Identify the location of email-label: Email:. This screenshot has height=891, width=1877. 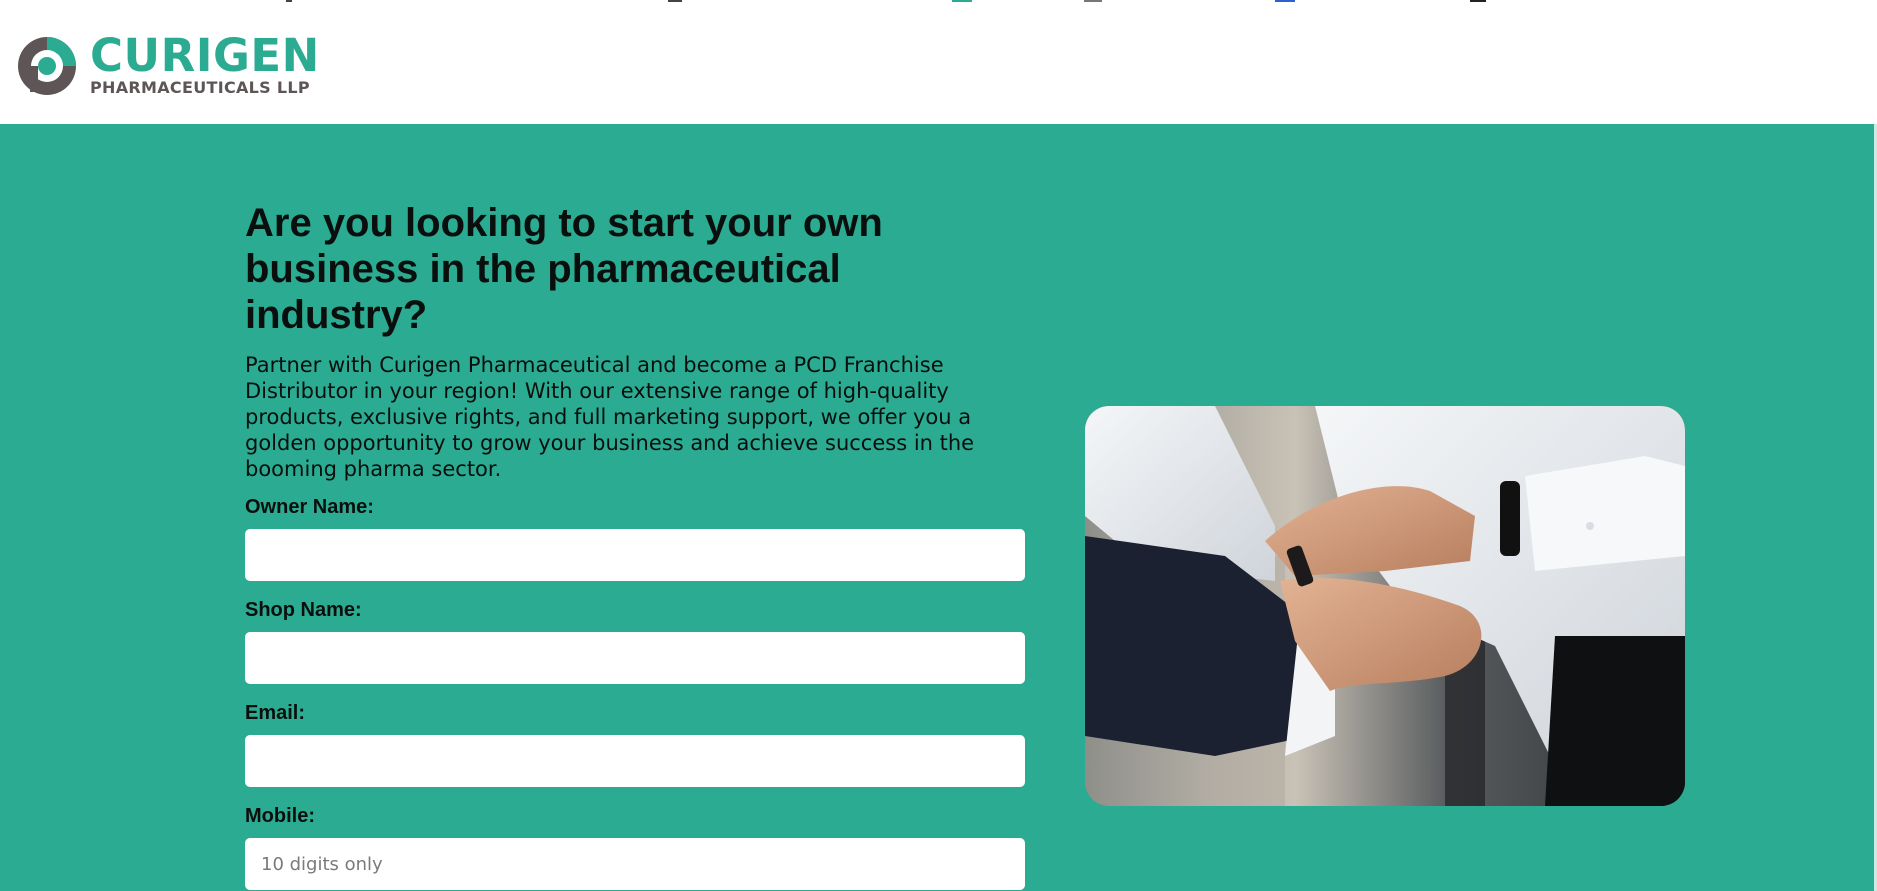
(275, 713).